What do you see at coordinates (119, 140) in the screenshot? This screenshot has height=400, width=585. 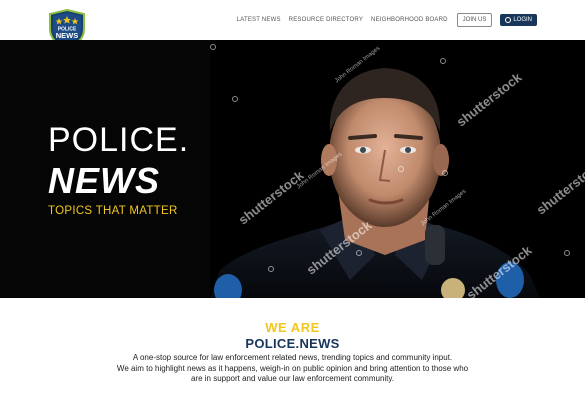 I see `hero-title-line1: POLICE.` at bounding box center [119, 140].